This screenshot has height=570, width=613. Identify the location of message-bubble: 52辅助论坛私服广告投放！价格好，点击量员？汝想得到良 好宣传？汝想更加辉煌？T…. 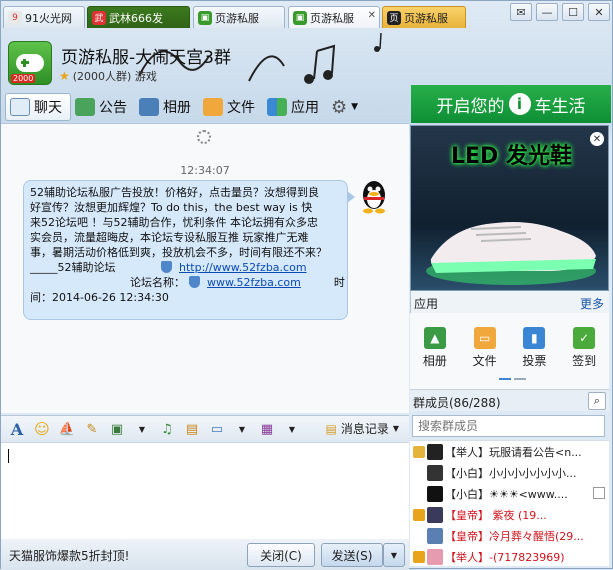
(189, 250).